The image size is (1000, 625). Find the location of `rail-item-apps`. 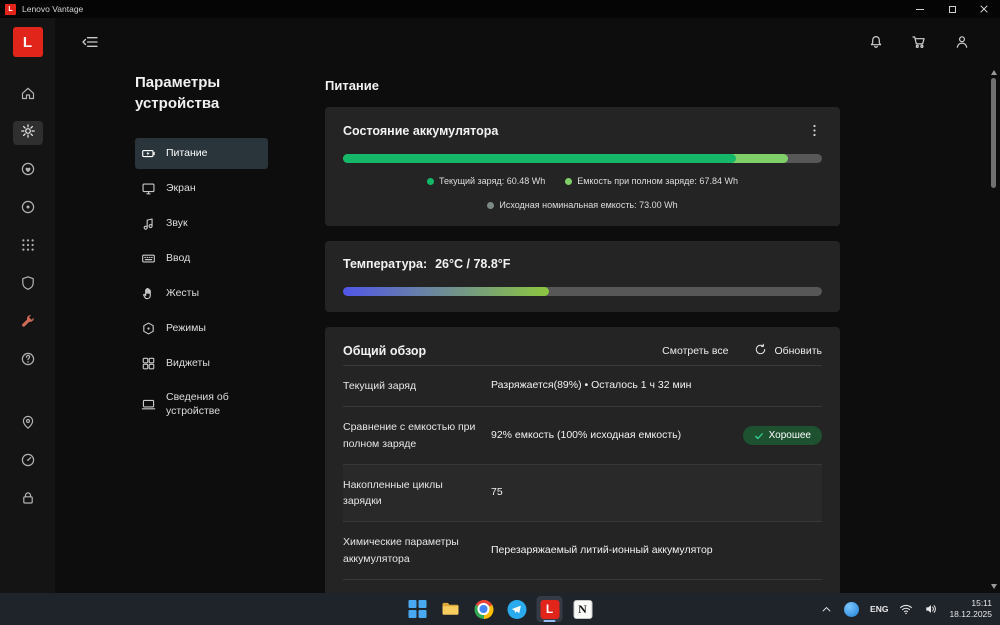

rail-item-apps is located at coordinates (28, 247).